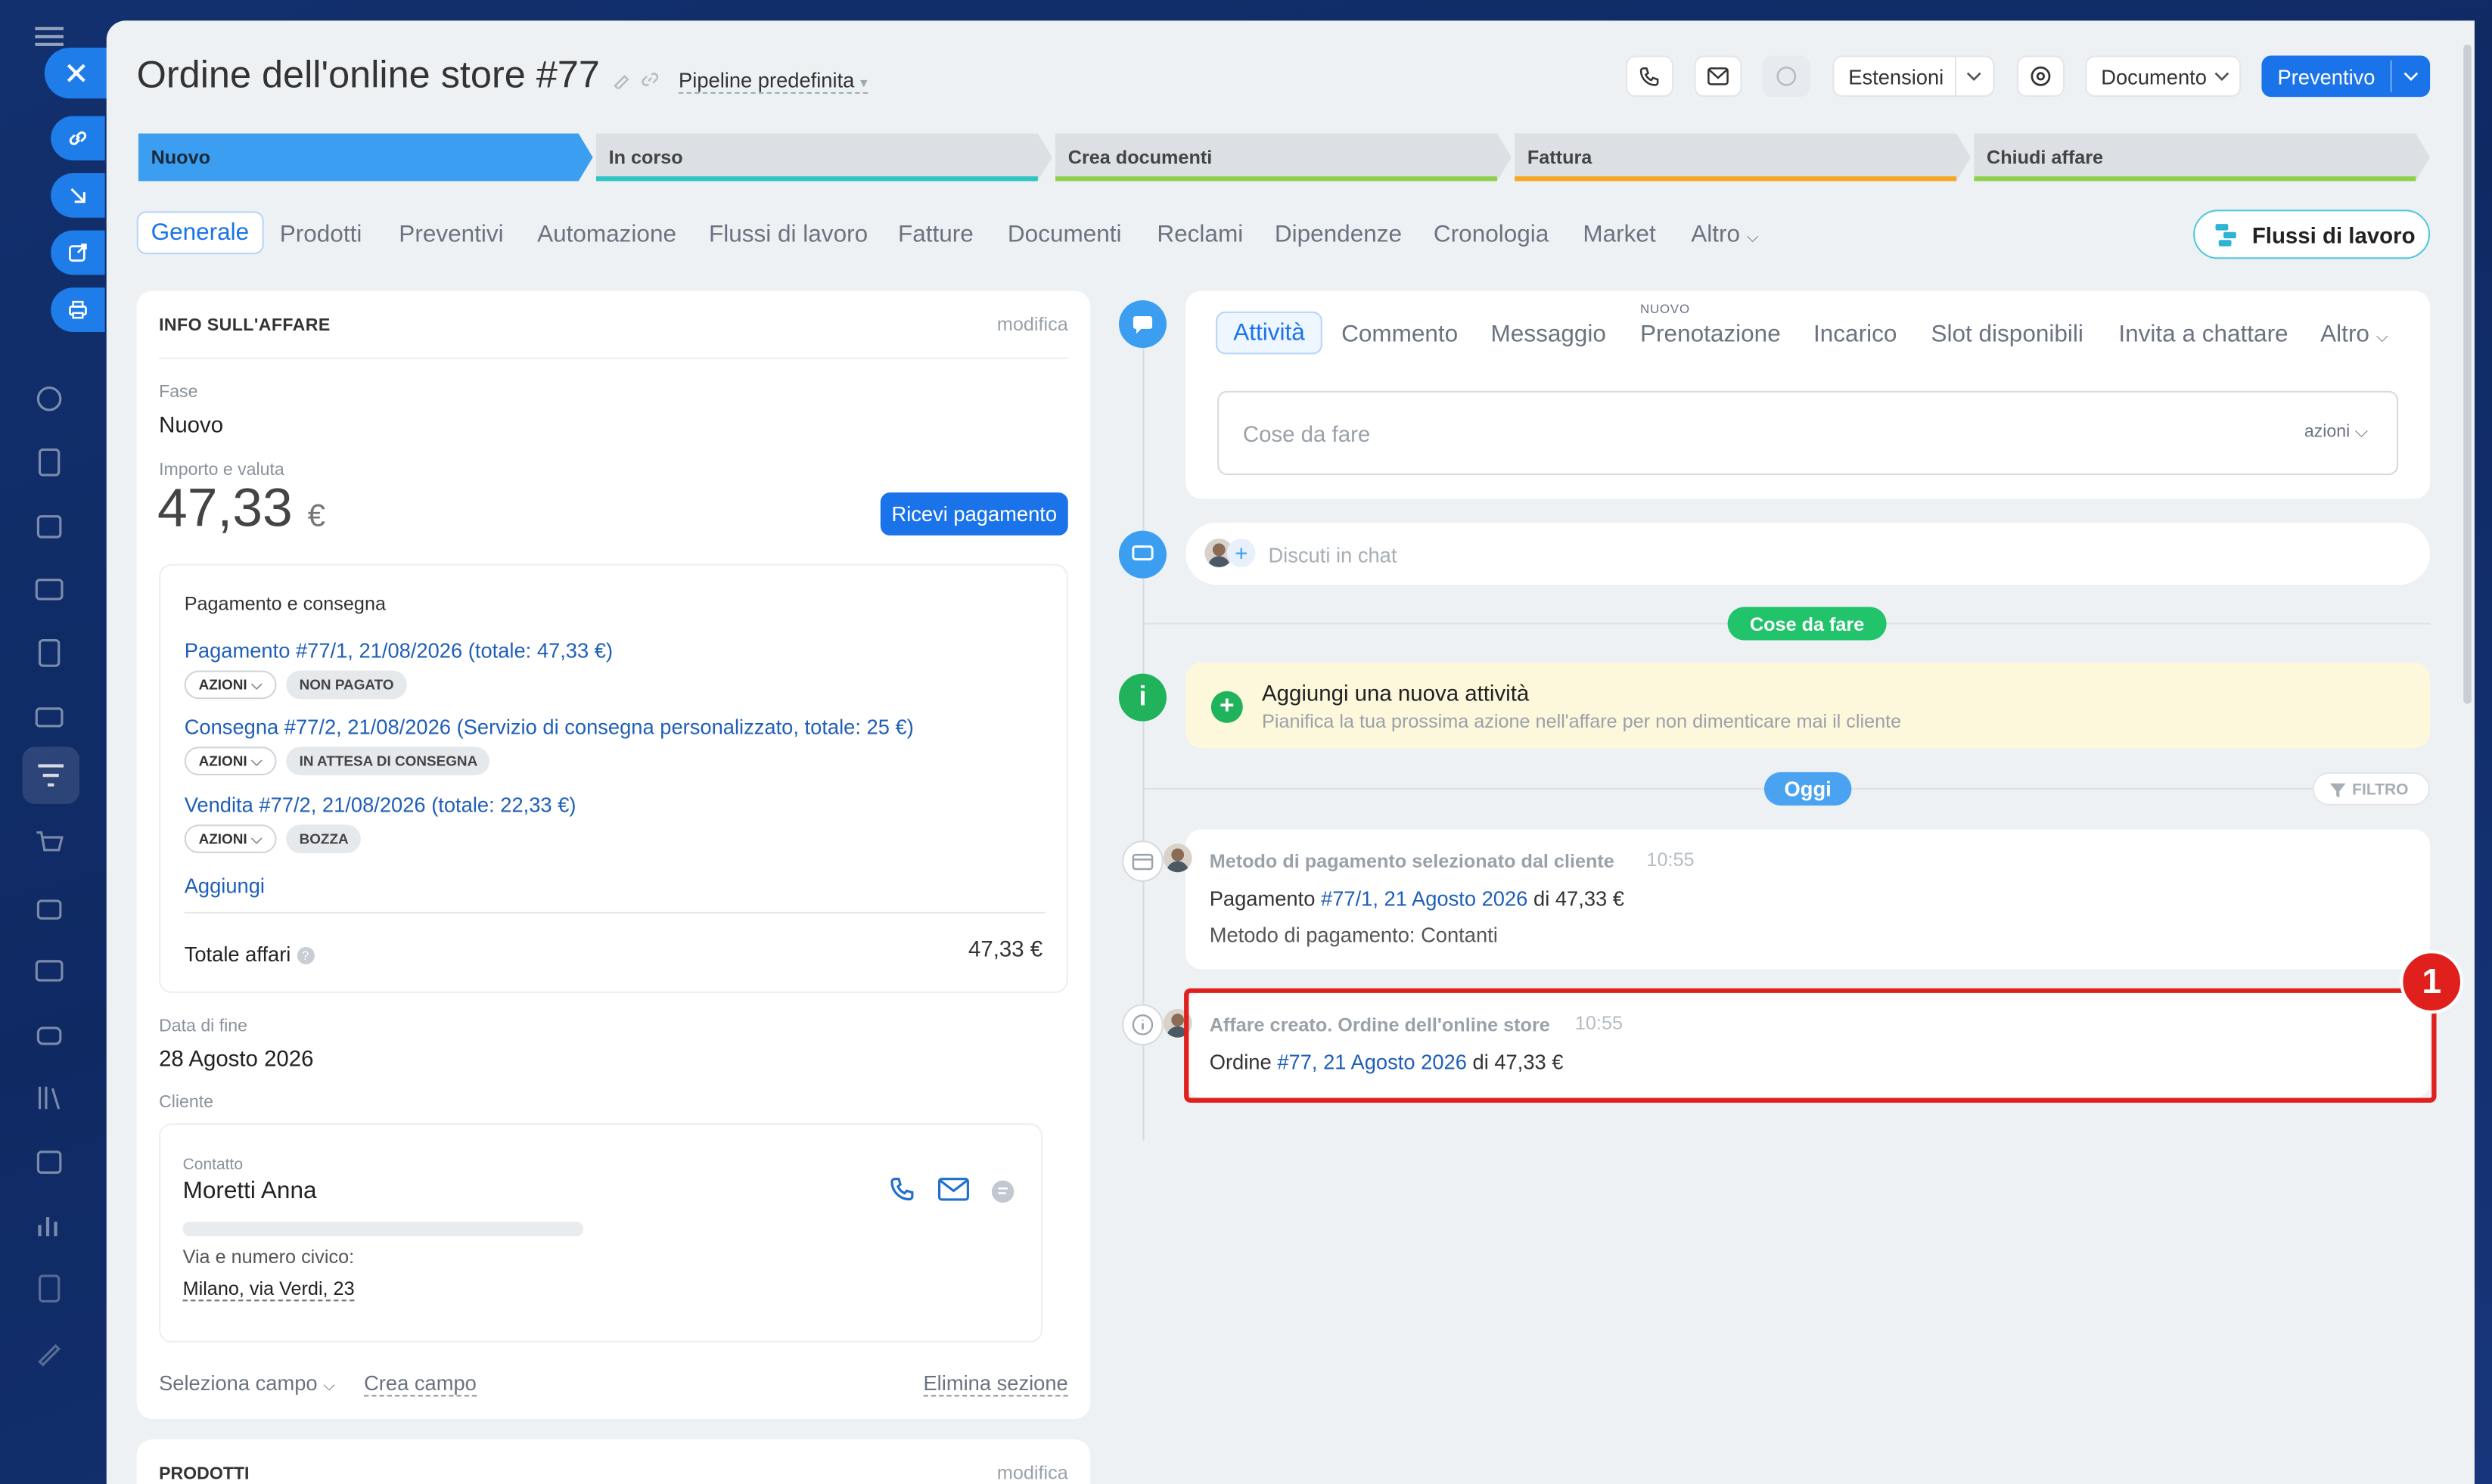 This screenshot has height=1484, width=2492. I want to click on filter-button: FILTRO, so click(2372, 788).